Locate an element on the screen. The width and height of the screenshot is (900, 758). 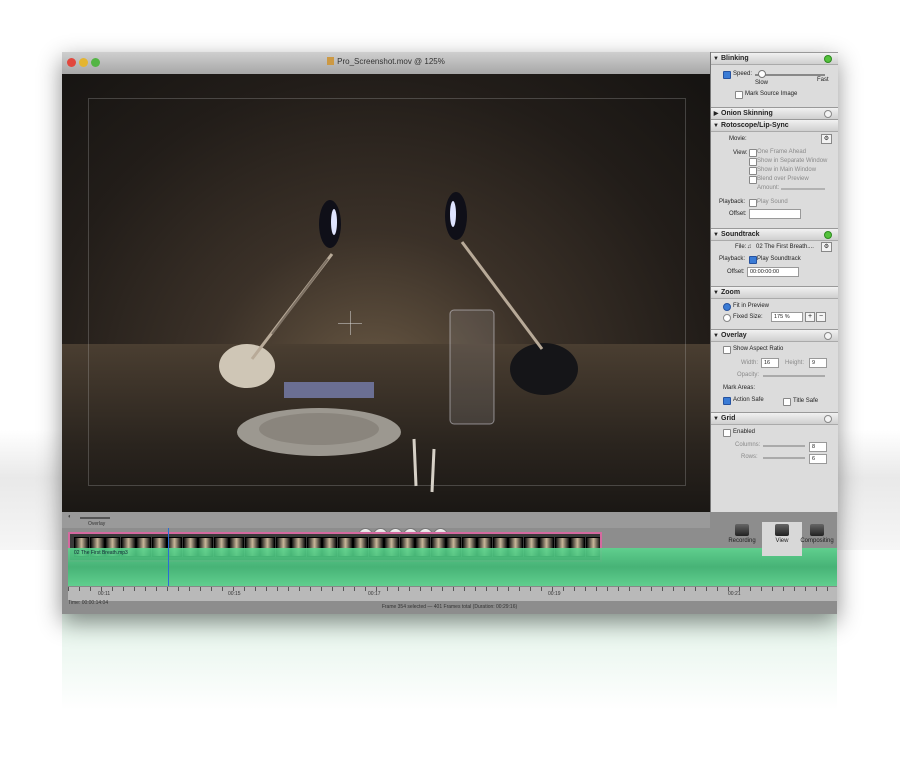
play-sound-checkbox is located at coordinates (753, 203).